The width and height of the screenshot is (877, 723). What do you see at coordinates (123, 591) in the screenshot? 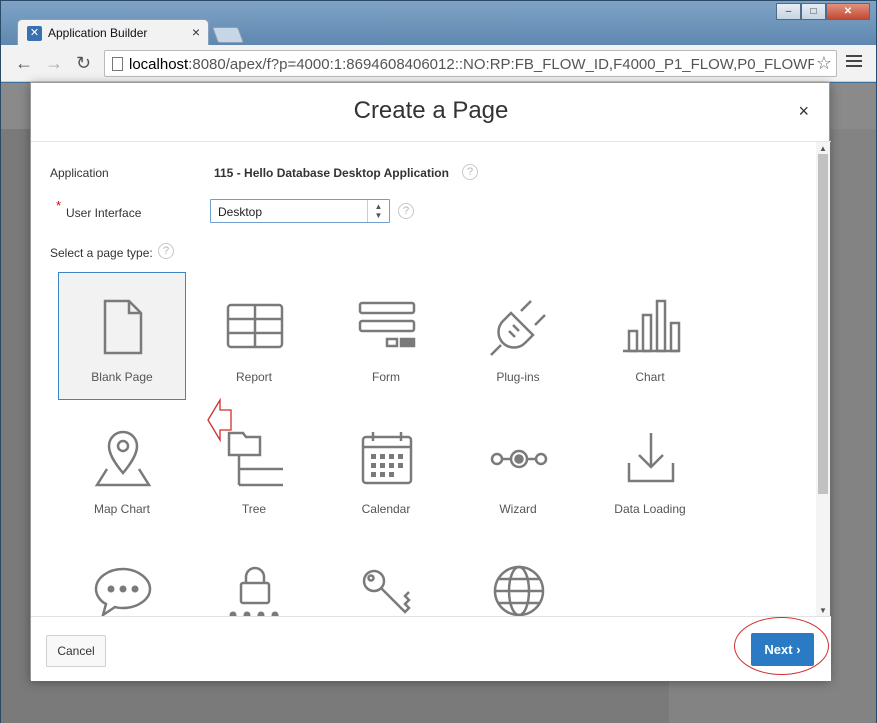
I see `chat-bubble-icon` at bounding box center [123, 591].